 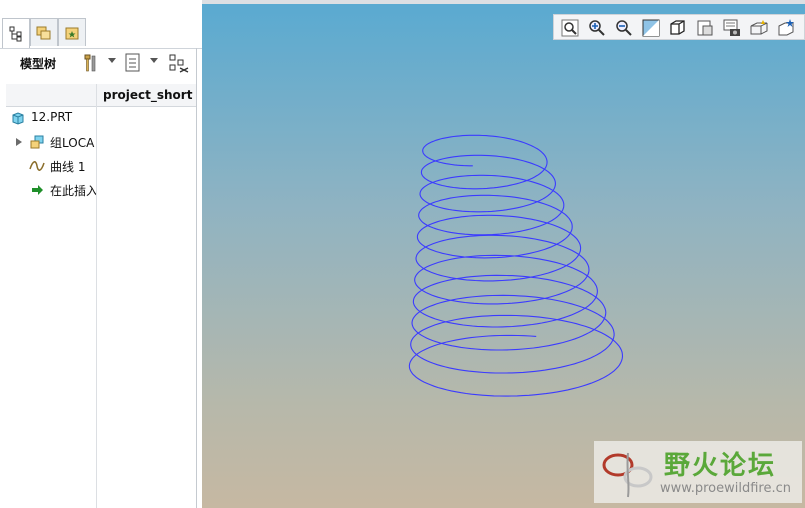 I want to click on column-name-header, so click(x=51, y=95).